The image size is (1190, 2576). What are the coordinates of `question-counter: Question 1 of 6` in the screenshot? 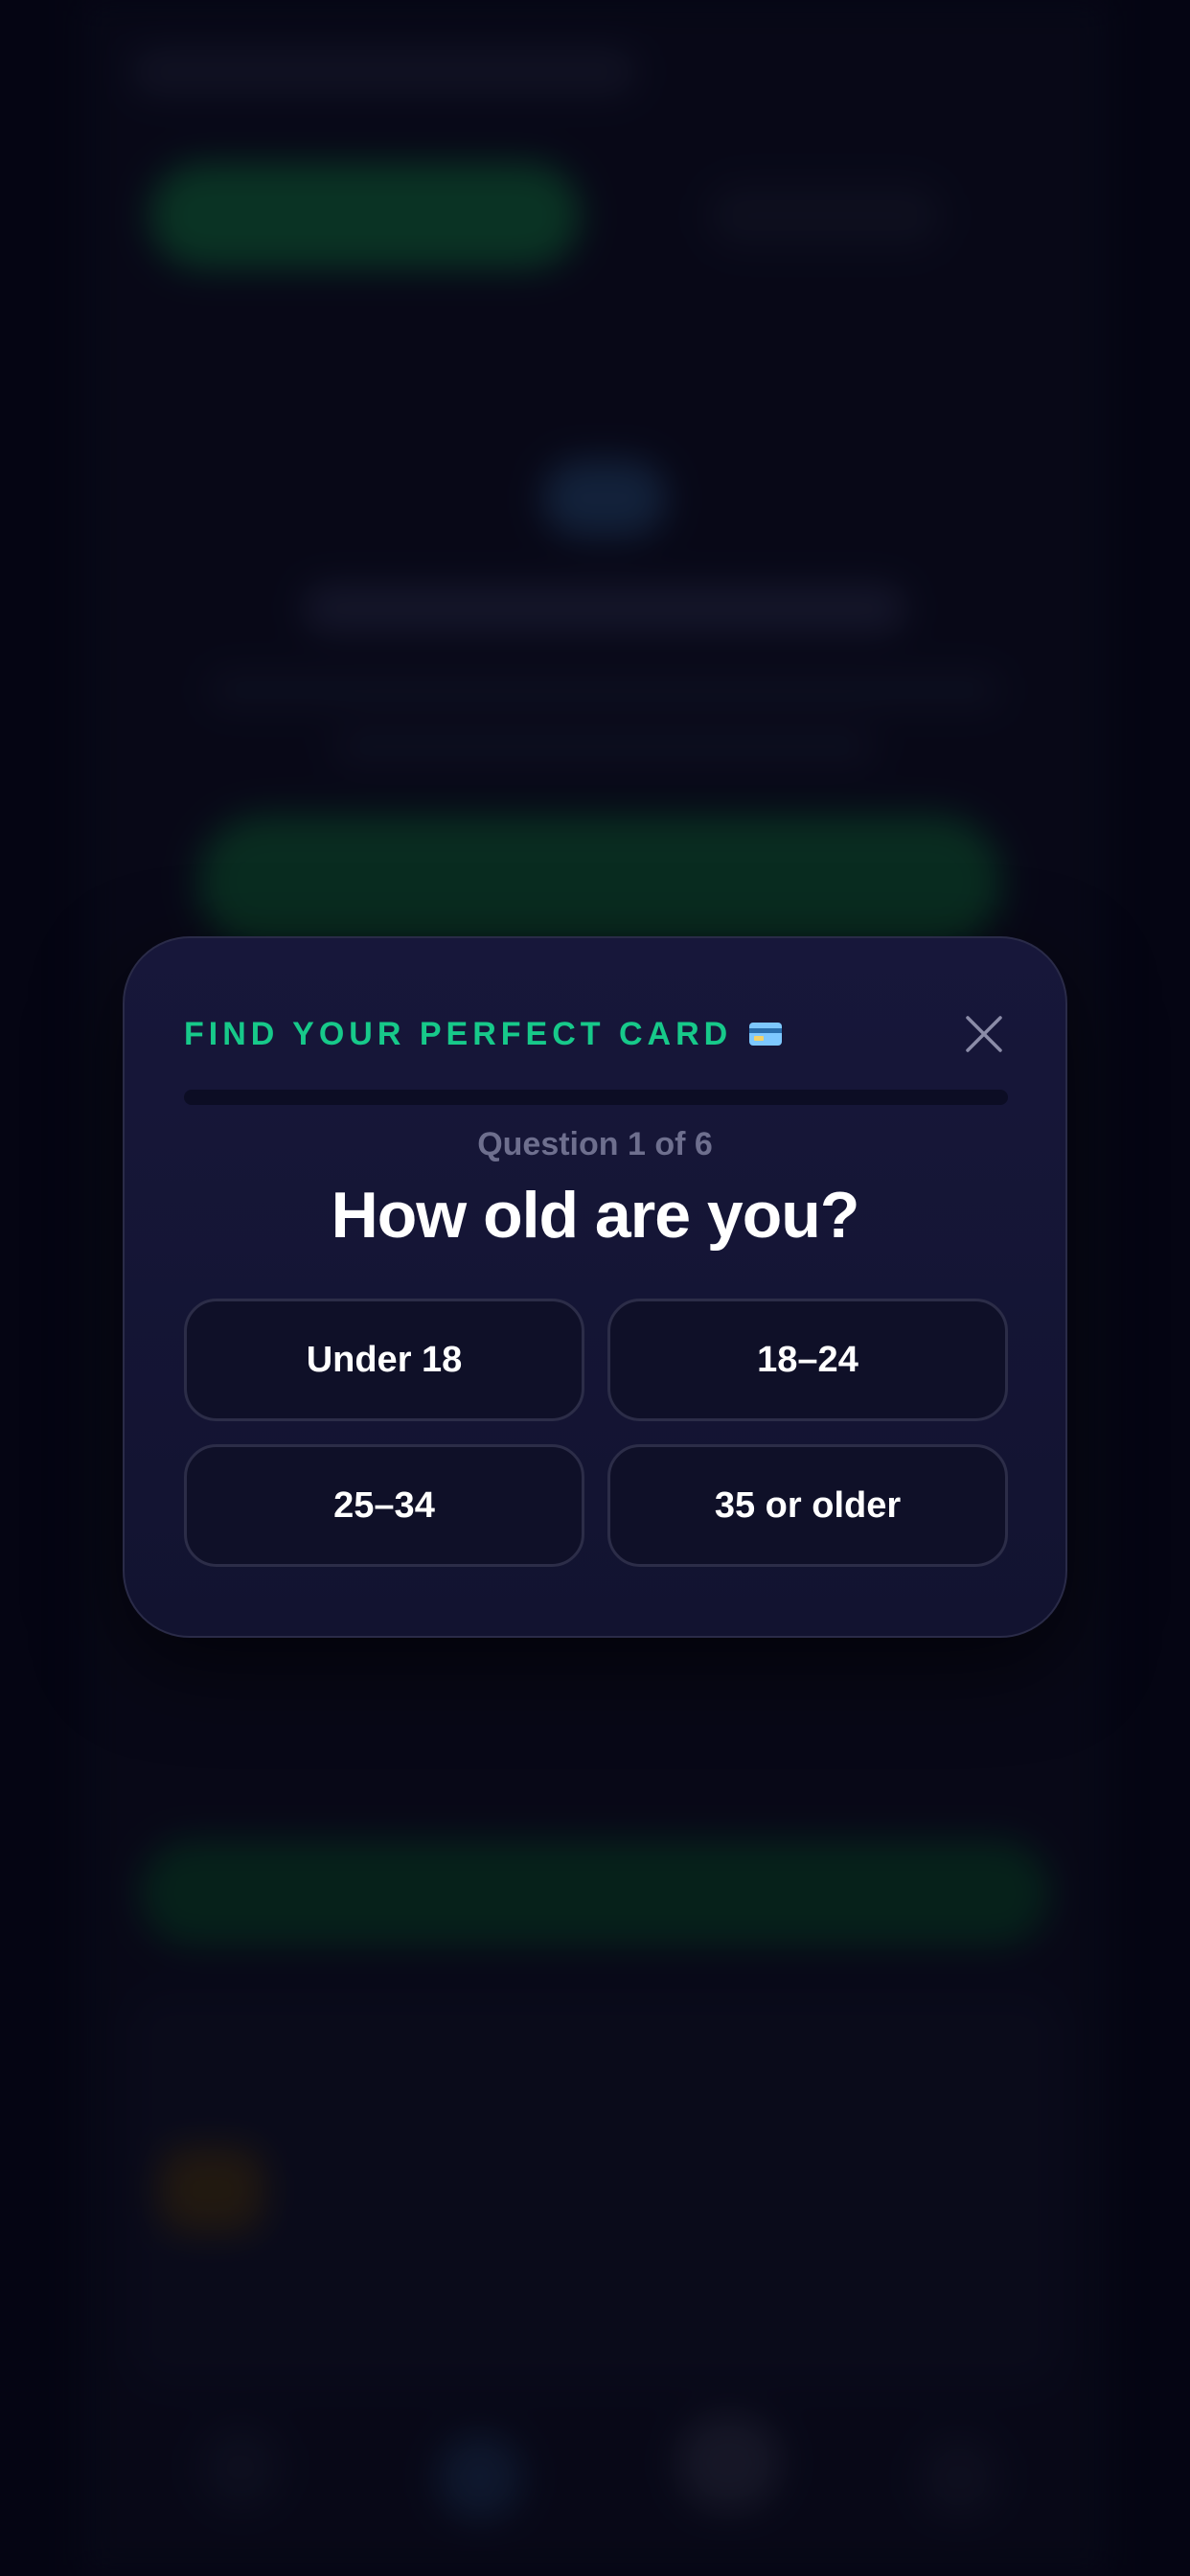 It's located at (595, 1144).